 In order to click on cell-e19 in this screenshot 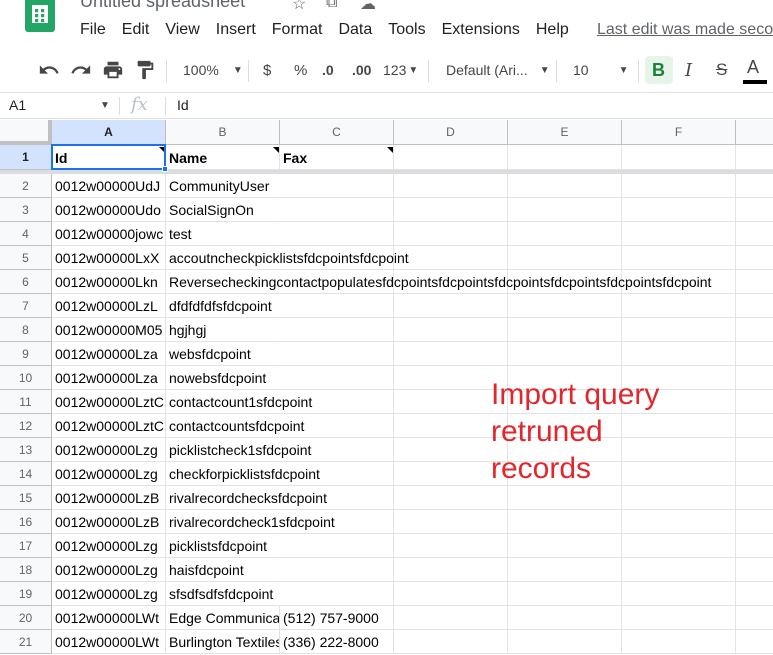, I will do `click(565, 594)`.